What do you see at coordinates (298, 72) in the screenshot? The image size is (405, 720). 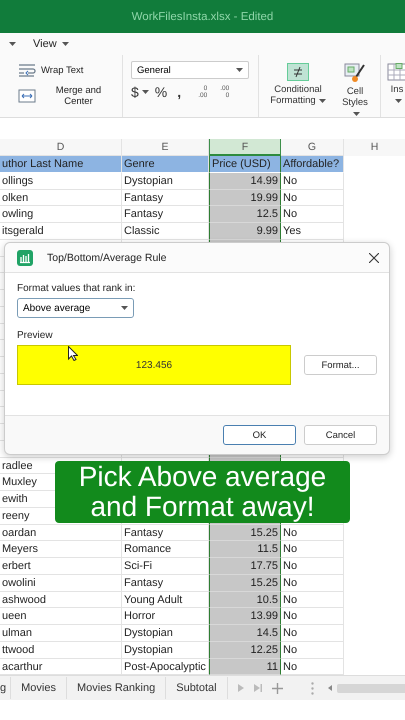 I see `not-equal-icon` at bounding box center [298, 72].